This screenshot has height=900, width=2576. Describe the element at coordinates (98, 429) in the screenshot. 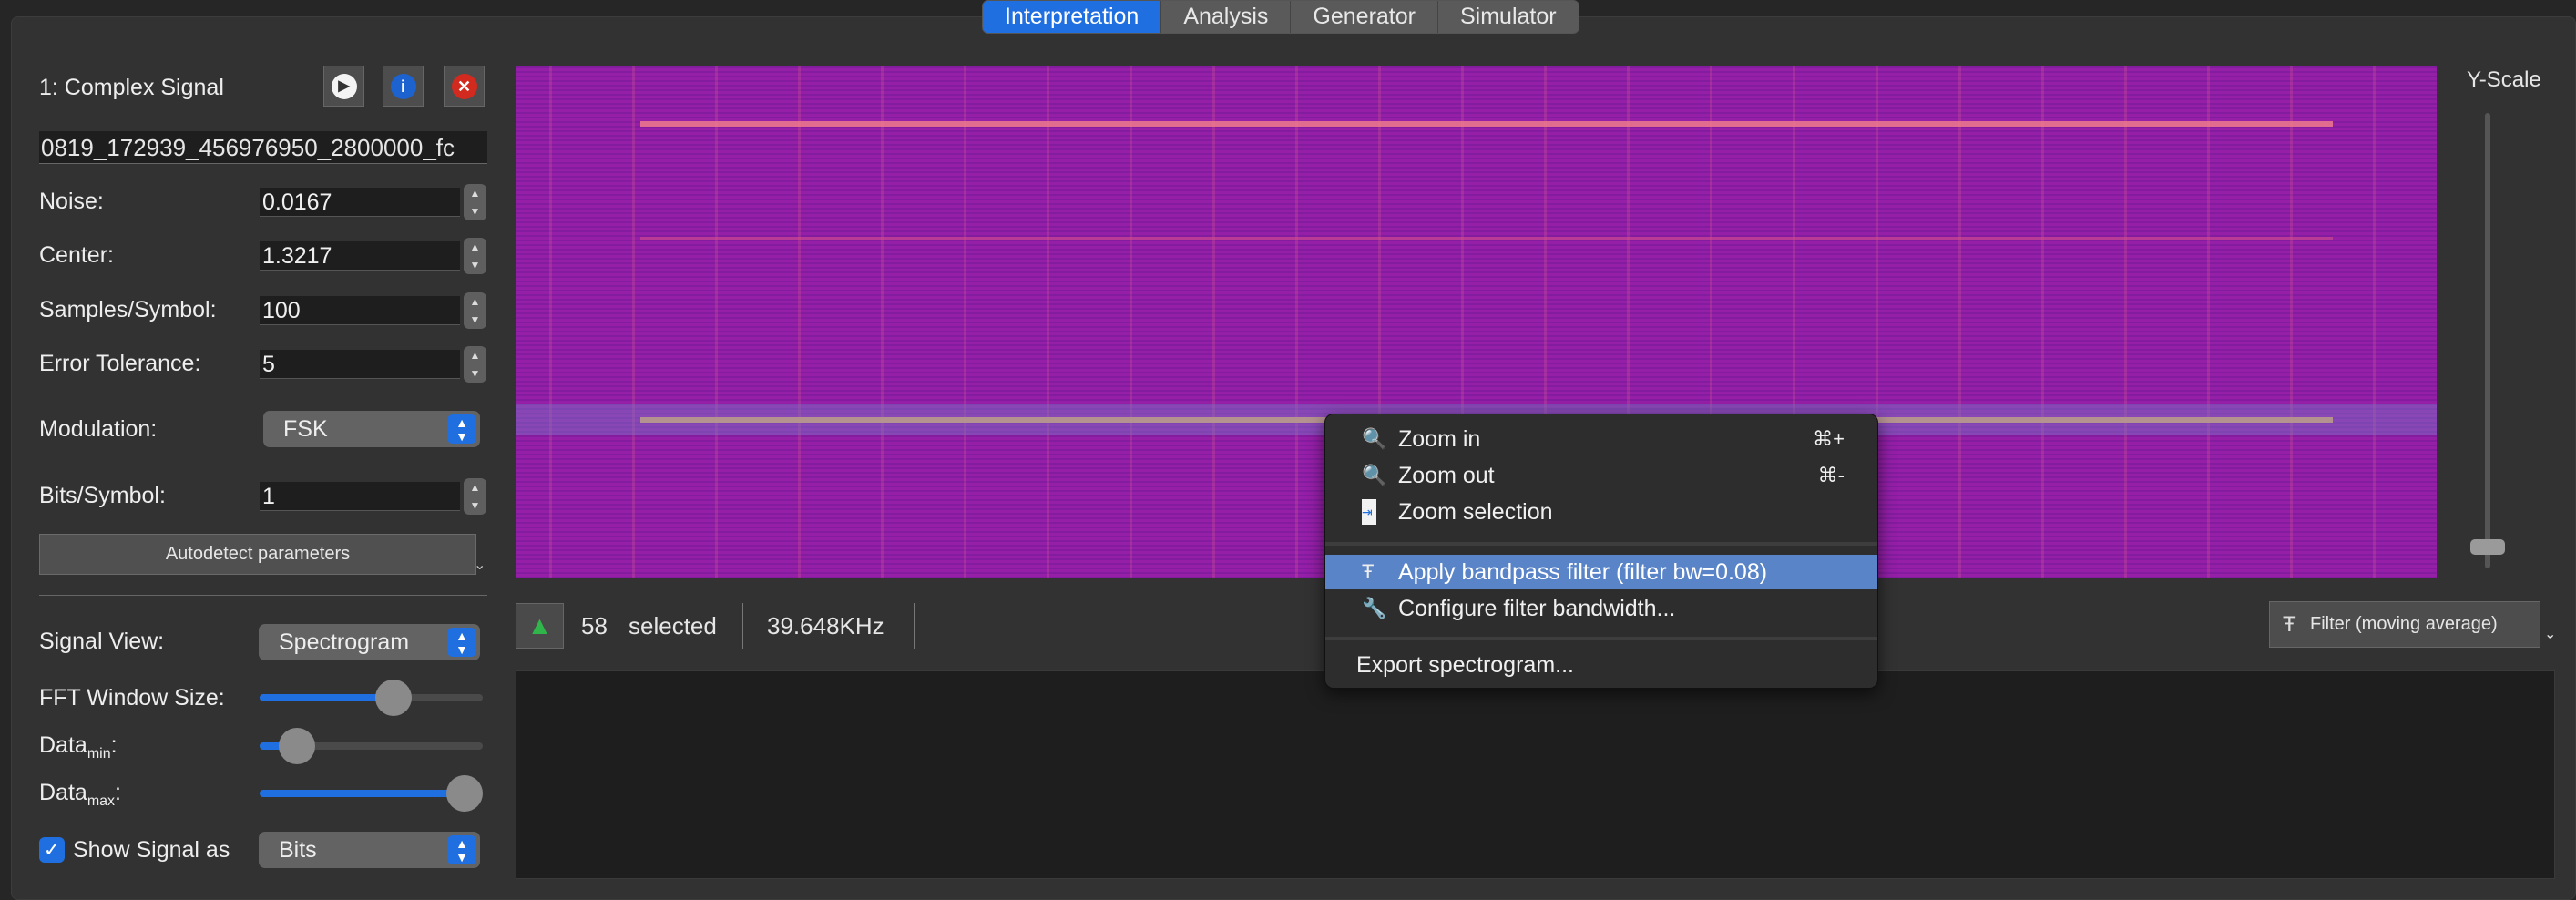

I see `modulation-label: Modulation:` at that location.